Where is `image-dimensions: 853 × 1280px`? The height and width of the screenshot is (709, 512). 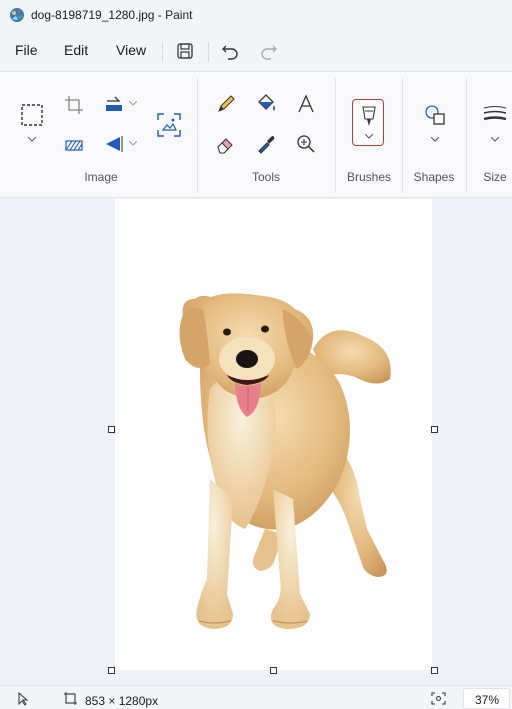 image-dimensions: 853 × 1280px is located at coordinates (122, 701).